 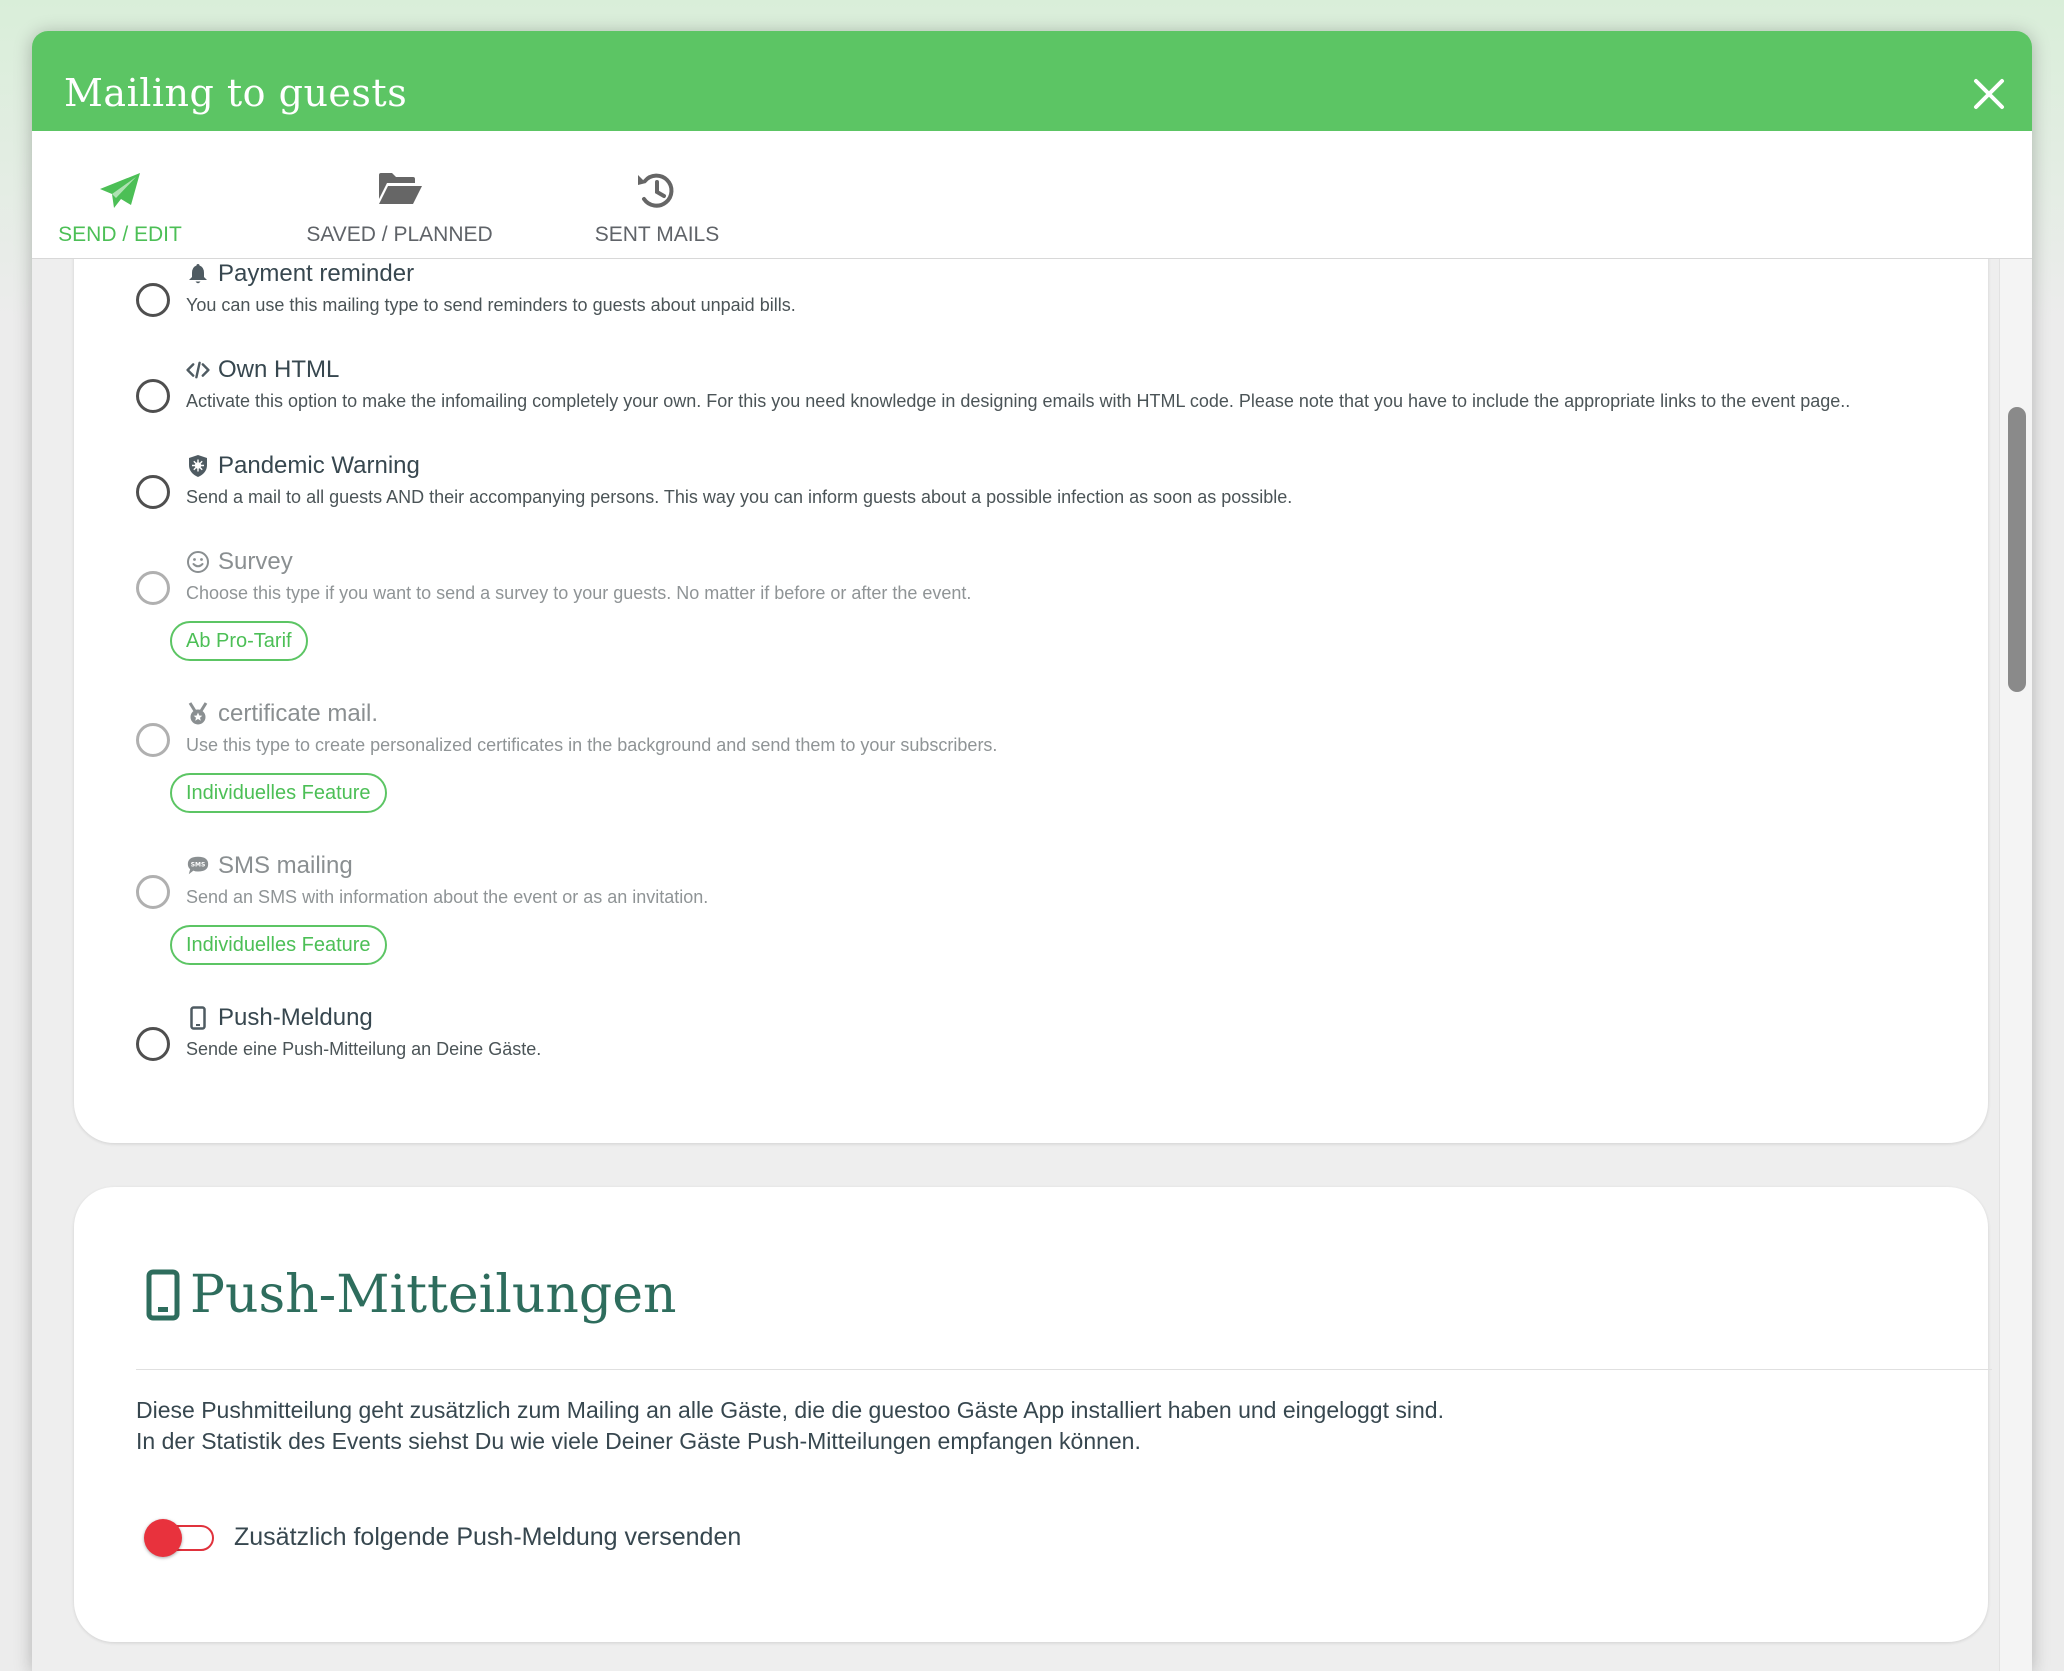 What do you see at coordinates (153, 1044) in the screenshot?
I see `radio-push-meldung` at bounding box center [153, 1044].